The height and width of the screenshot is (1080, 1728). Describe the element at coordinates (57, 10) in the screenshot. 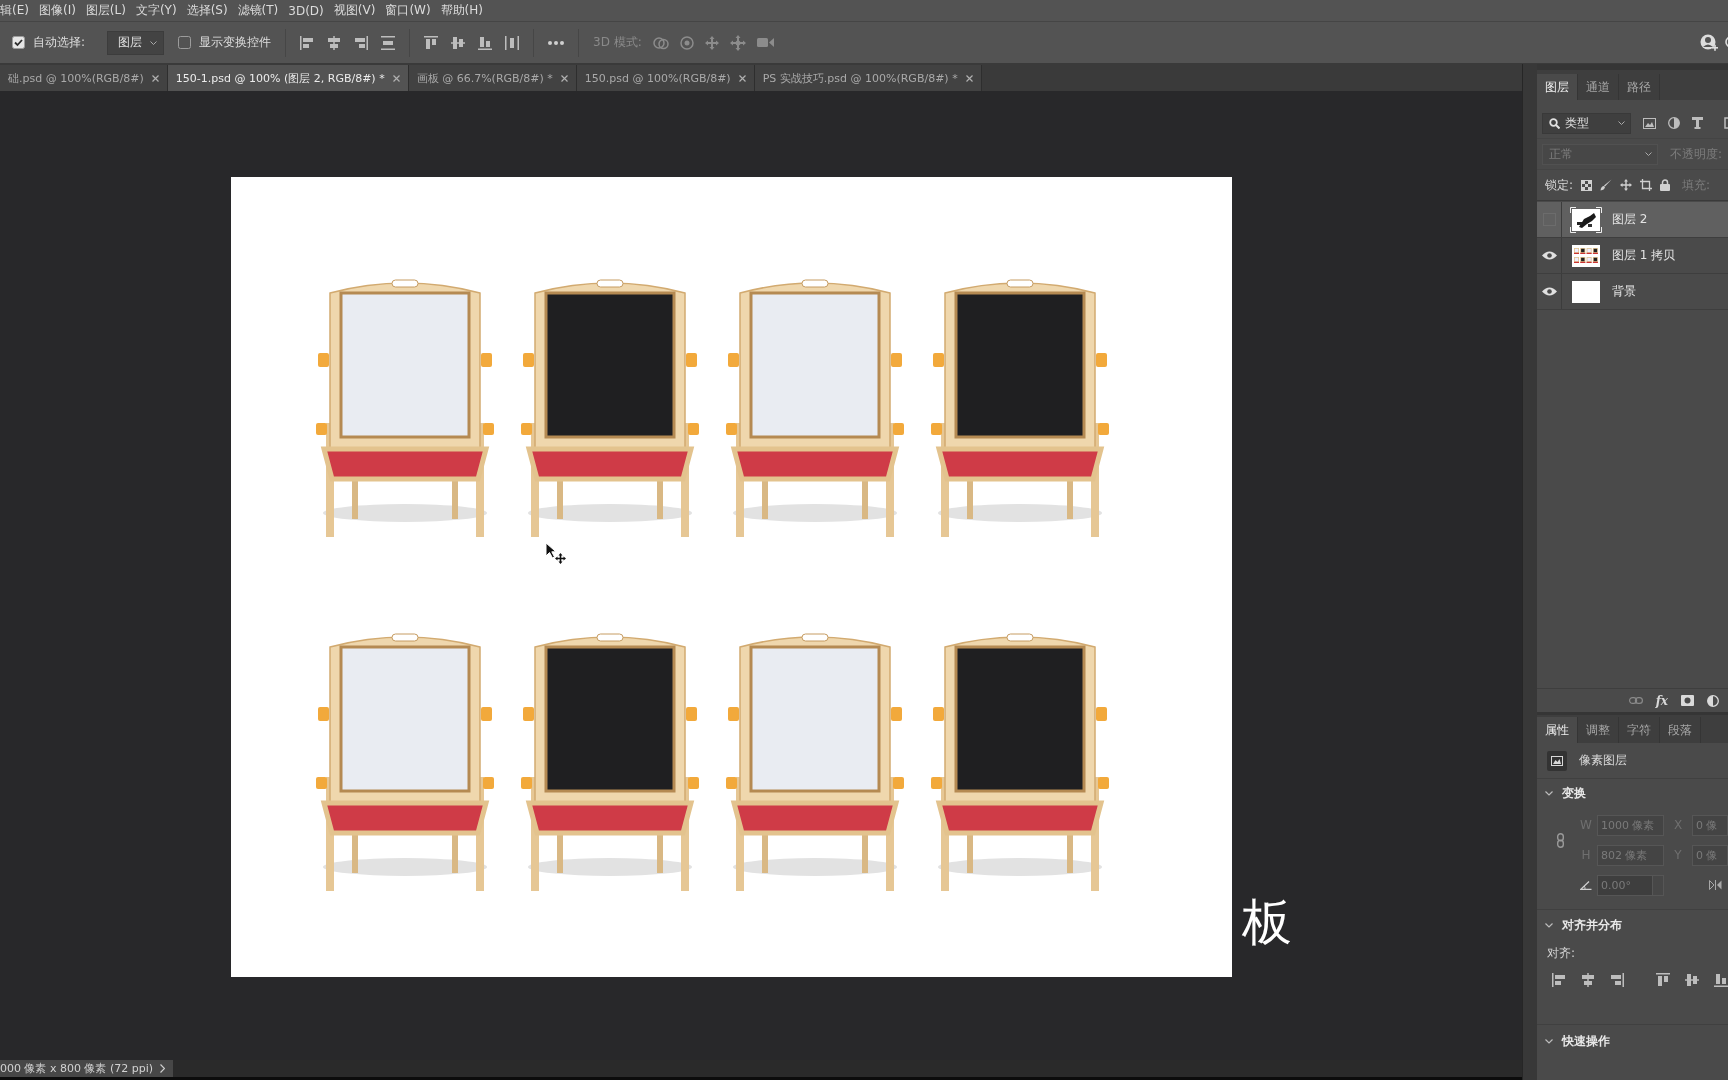

I see `menu-item: 图像(I)` at that location.